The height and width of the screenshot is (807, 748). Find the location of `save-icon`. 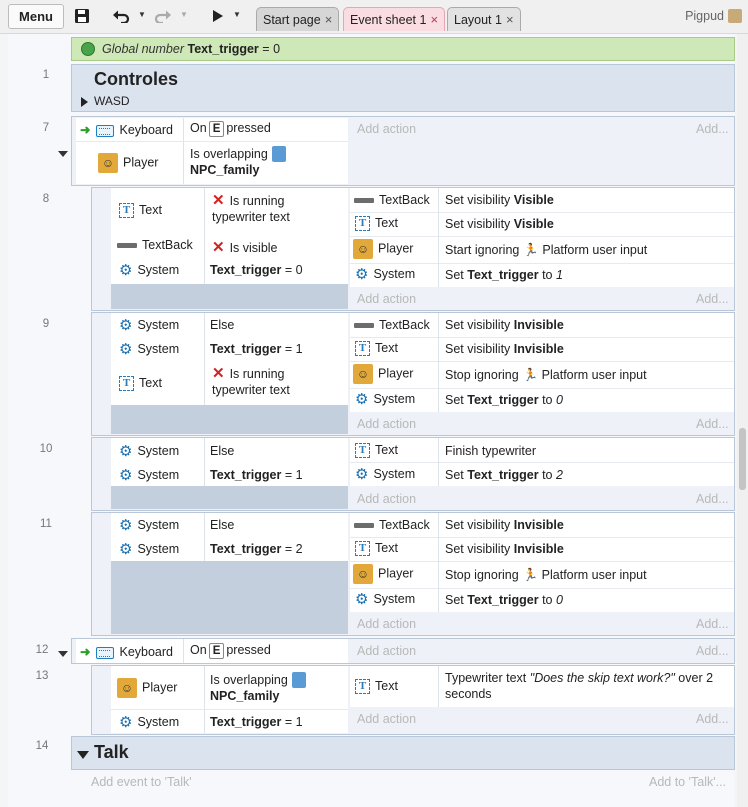

save-icon is located at coordinates (82, 16).